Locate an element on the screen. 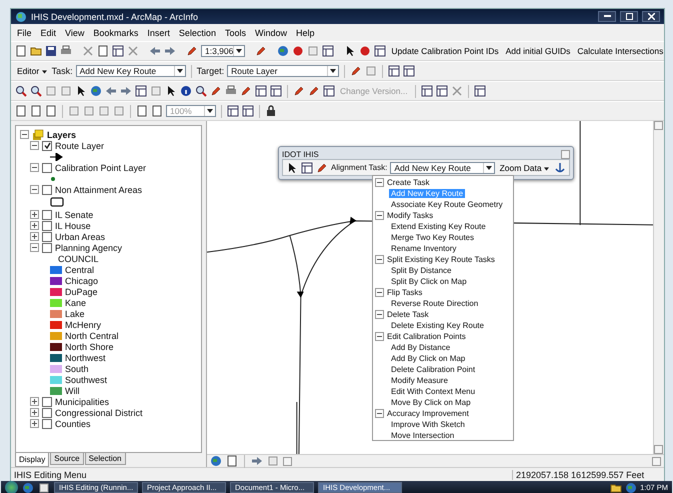 This screenshot has width=673, height=493. task-group: Create Task is located at coordinates (408, 182).